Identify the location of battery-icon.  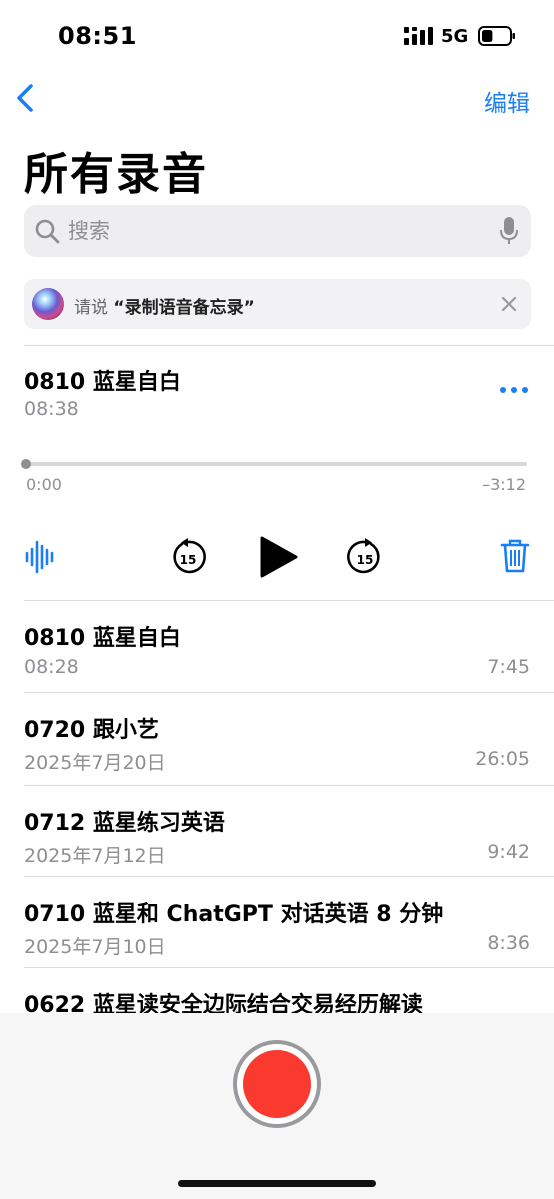
(496, 36).